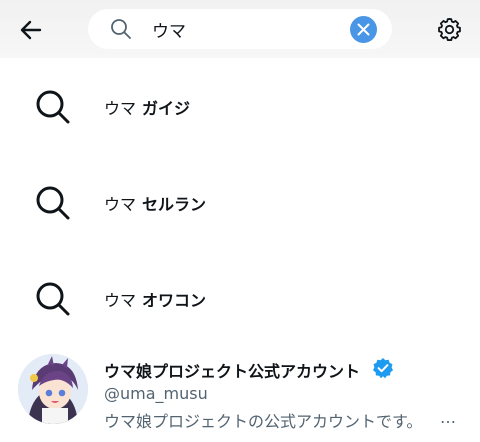 The height and width of the screenshot is (442, 480). I want to click on suggestion-completion: セルラン, so click(174, 204).